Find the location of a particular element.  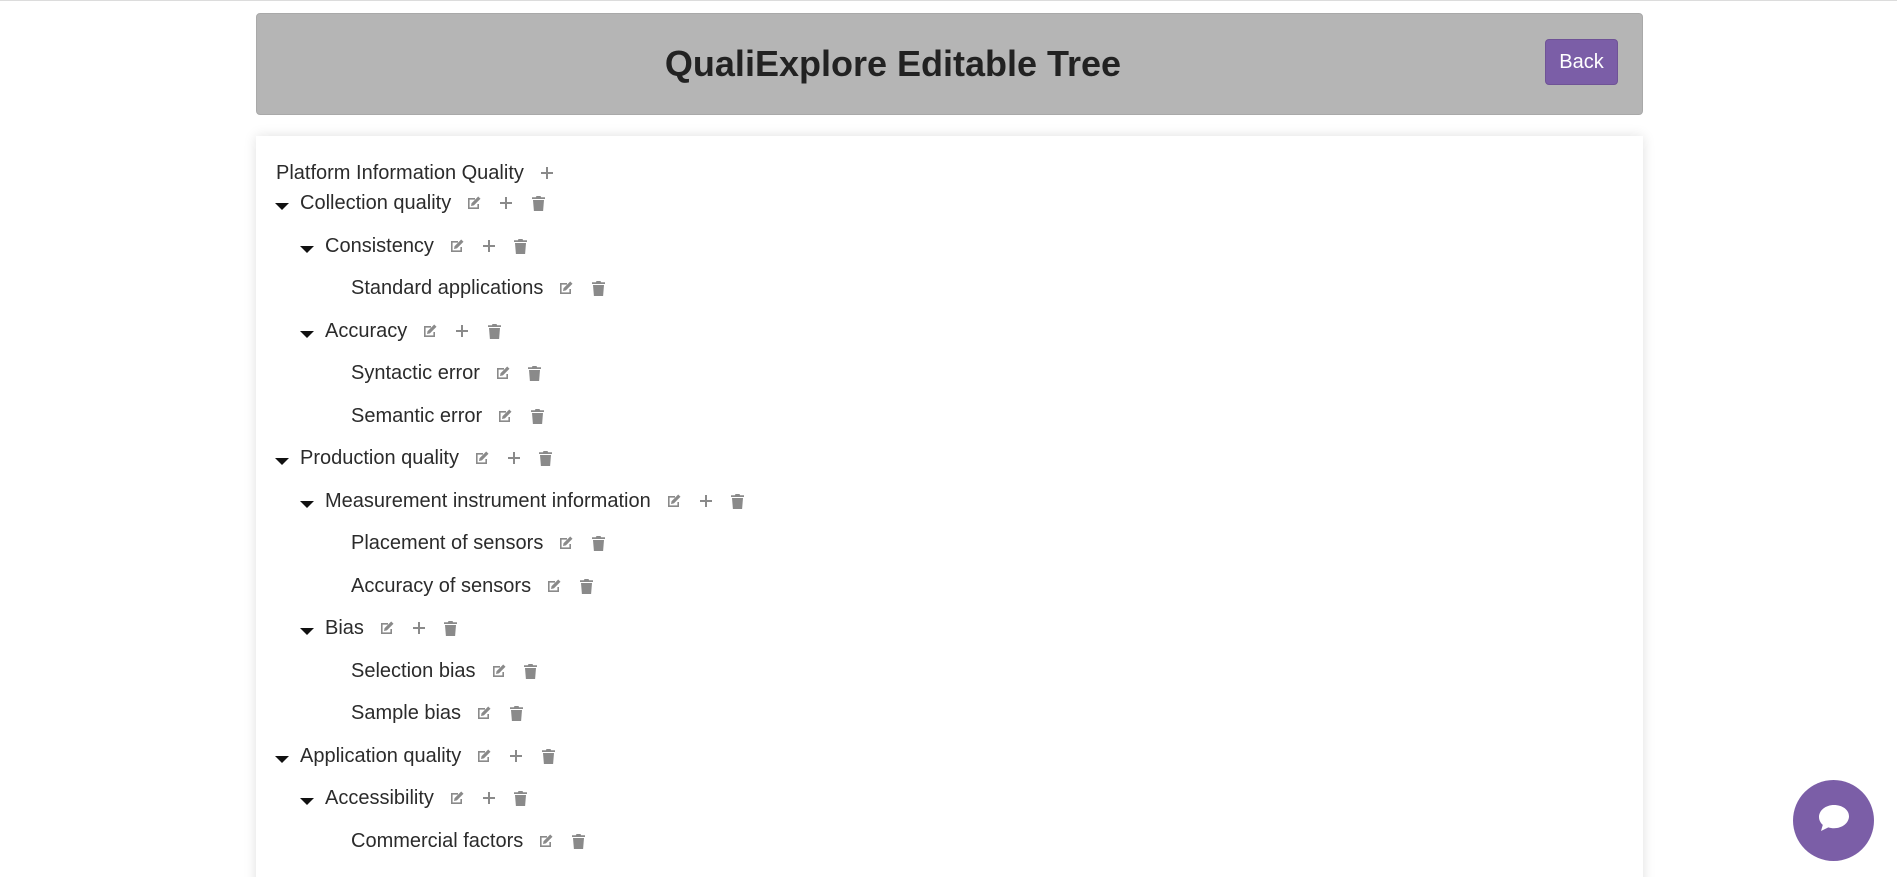

tree-node: Consistency is located at coordinates (415, 246).